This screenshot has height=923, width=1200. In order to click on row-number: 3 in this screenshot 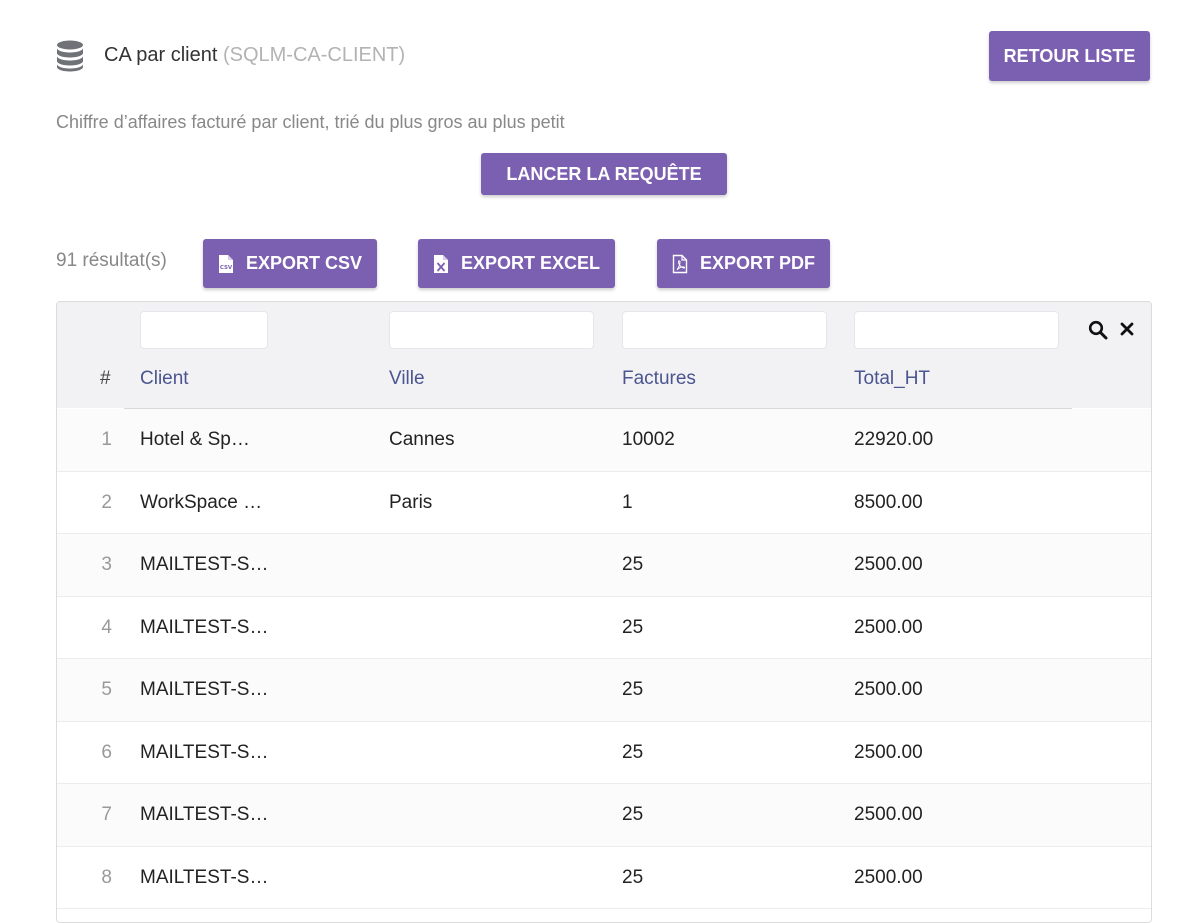, I will do `click(106, 564)`.